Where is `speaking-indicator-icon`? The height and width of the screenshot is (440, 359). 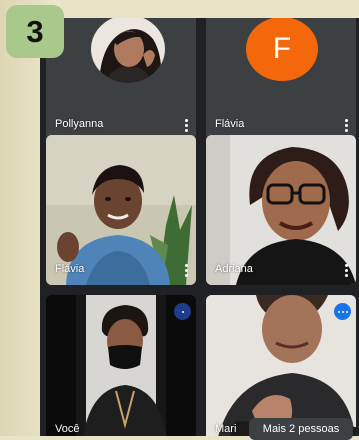
speaking-indicator-icon is located at coordinates (342, 311).